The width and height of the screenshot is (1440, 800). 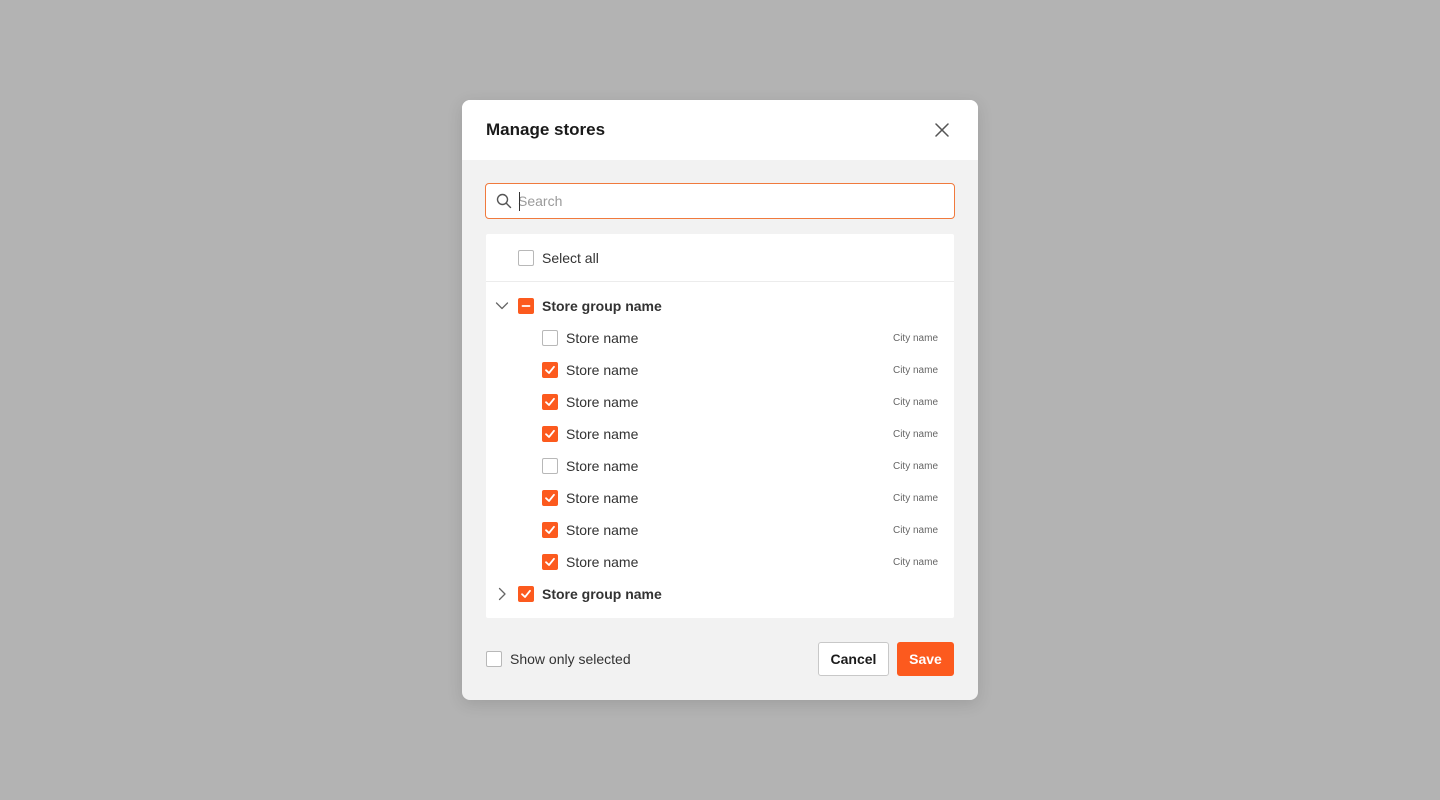 What do you see at coordinates (570, 659) in the screenshot?
I see `show-only-selected-label: Show only selected` at bounding box center [570, 659].